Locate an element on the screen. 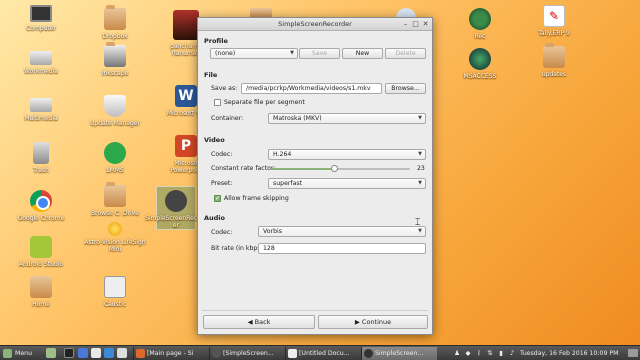  save-profile-button: Save is located at coordinates (319, 53).